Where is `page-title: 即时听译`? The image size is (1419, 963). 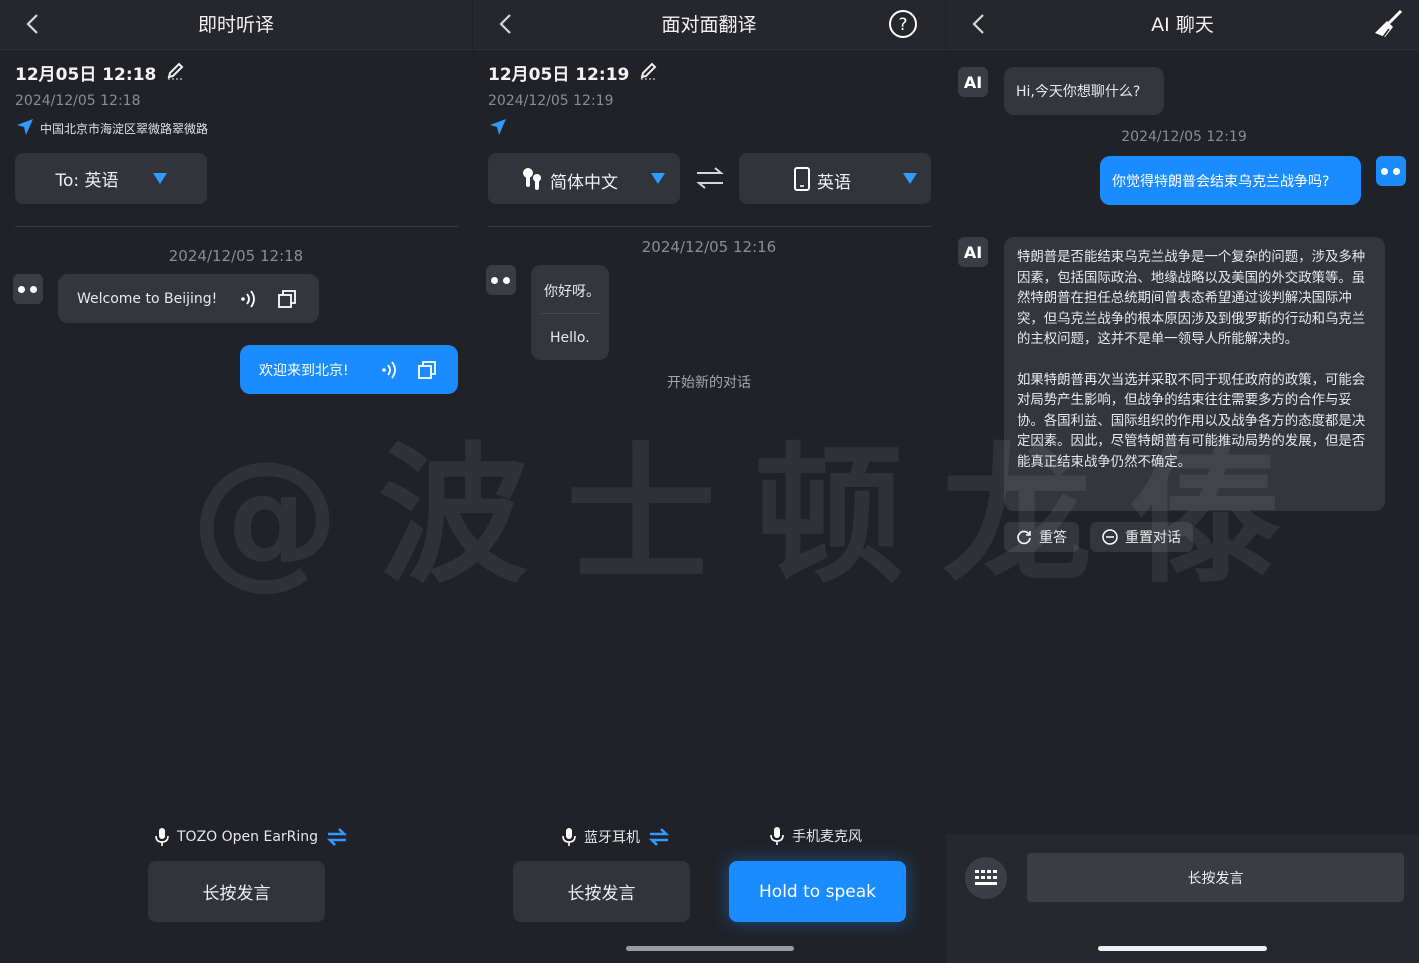
page-title: 即时听译 is located at coordinates (235, 25).